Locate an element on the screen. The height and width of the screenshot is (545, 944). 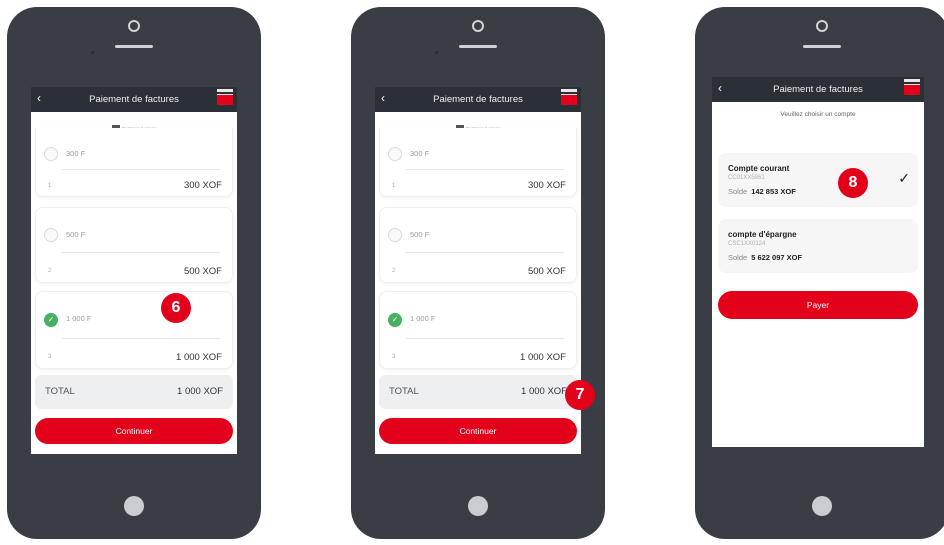
checkmark-icon: ✓ is located at coordinates (904, 178).